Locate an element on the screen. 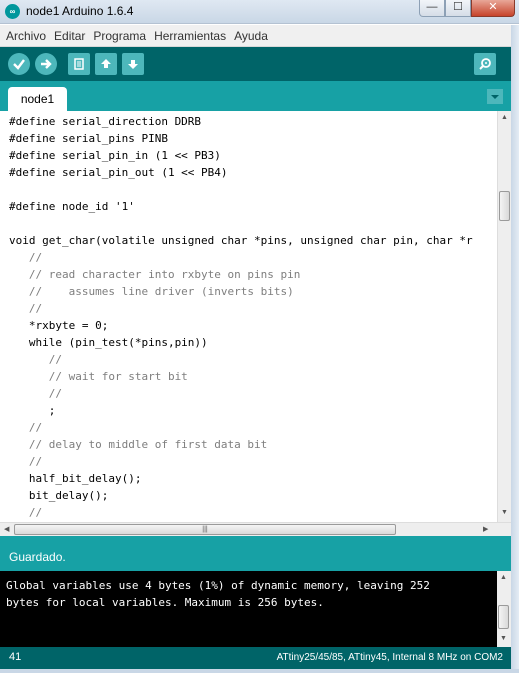  save-icon is located at coordinates (133, 64).